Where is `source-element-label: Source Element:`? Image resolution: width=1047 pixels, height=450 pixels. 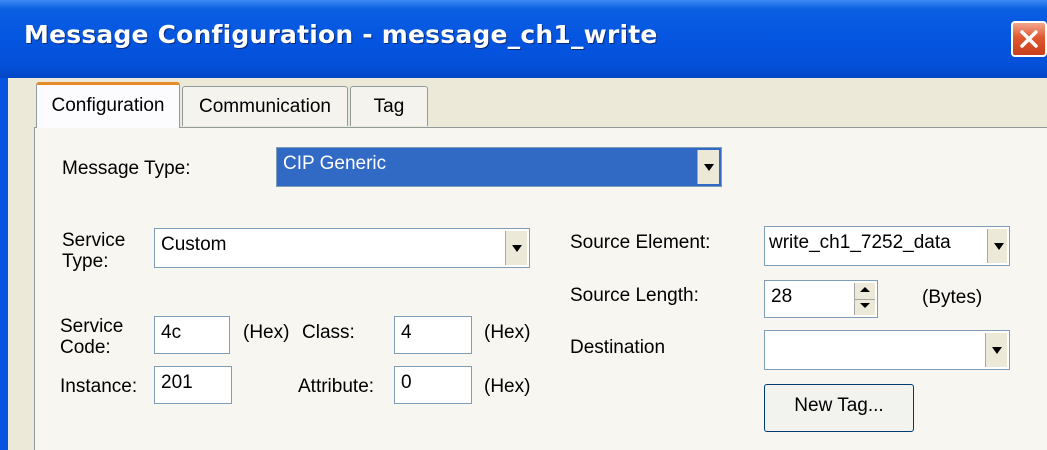
source-element-label: Source Element: is located at coordinates (640, 242).